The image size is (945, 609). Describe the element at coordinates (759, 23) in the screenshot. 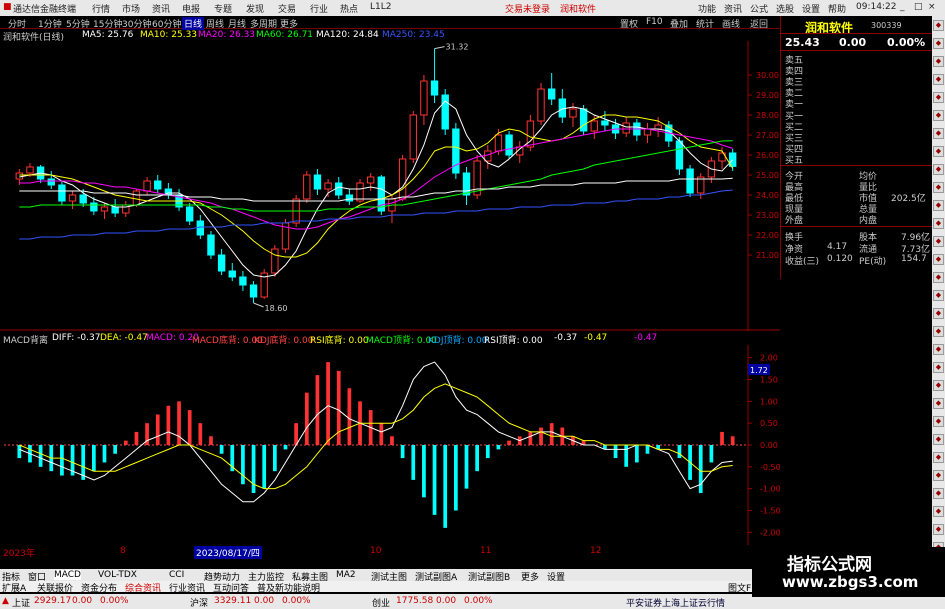

I see `toolbar-button: 返回` at that location.